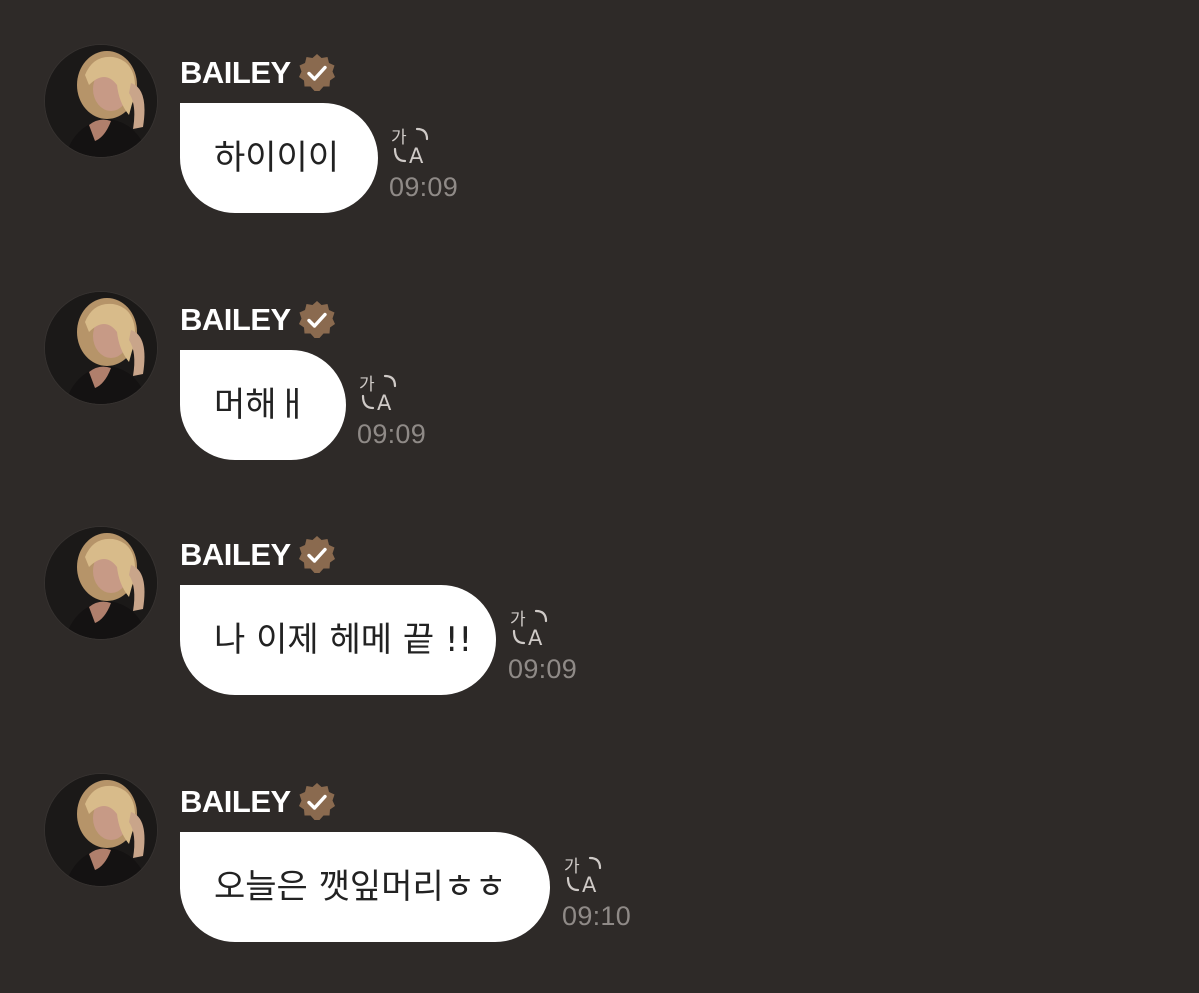 Image resolution: width=1199 pixels, height=993 pixels. I want to click on message-text: 나 이제 헤메 끝 !!, so click(343, 640).